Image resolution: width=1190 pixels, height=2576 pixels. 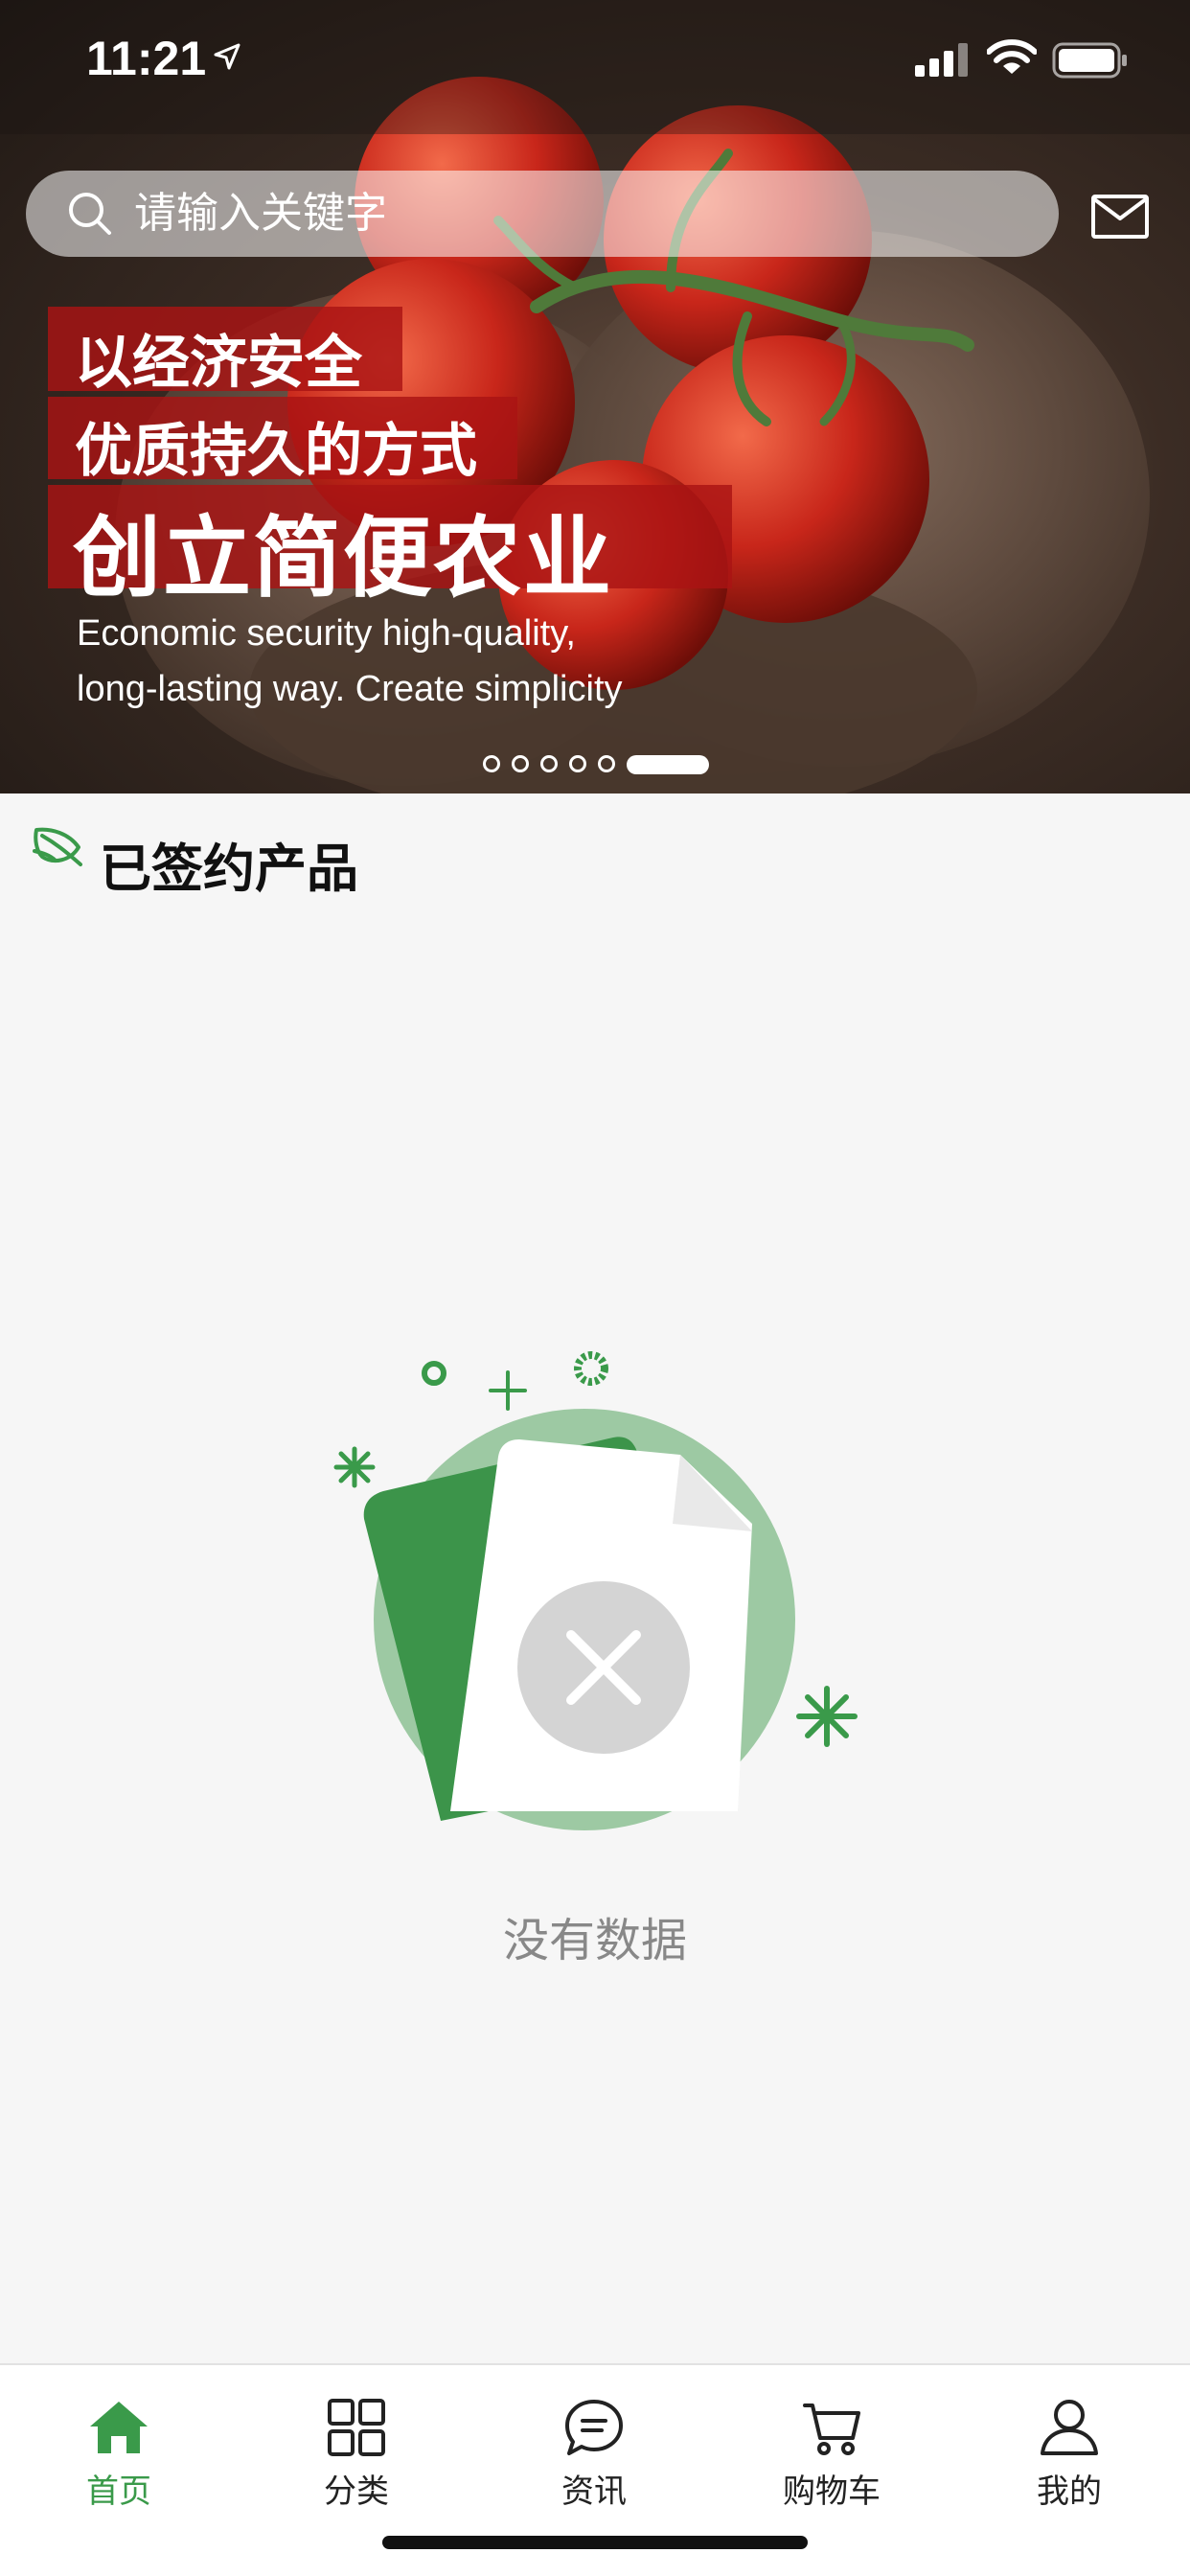 What do you see at coordinates (261, 213) in the screenshot?
I see `search-placeholder: 请输入关键字` at bounding box center [261, 213].